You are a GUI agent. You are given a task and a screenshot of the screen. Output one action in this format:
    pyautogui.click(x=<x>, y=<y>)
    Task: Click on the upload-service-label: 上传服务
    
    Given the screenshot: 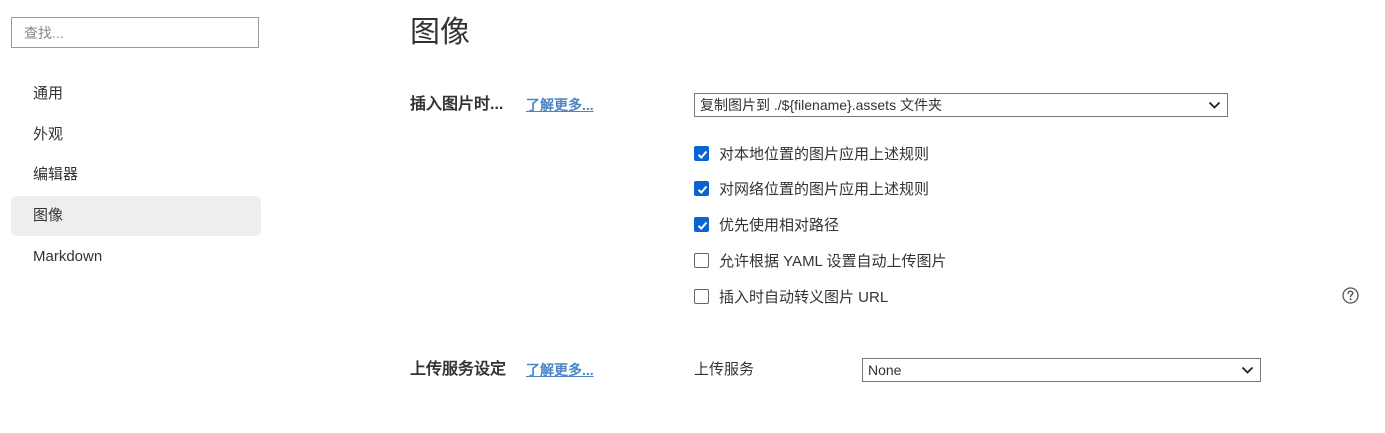 What is the action you would take?
    pyautogui.click(x=724, y=369)
    